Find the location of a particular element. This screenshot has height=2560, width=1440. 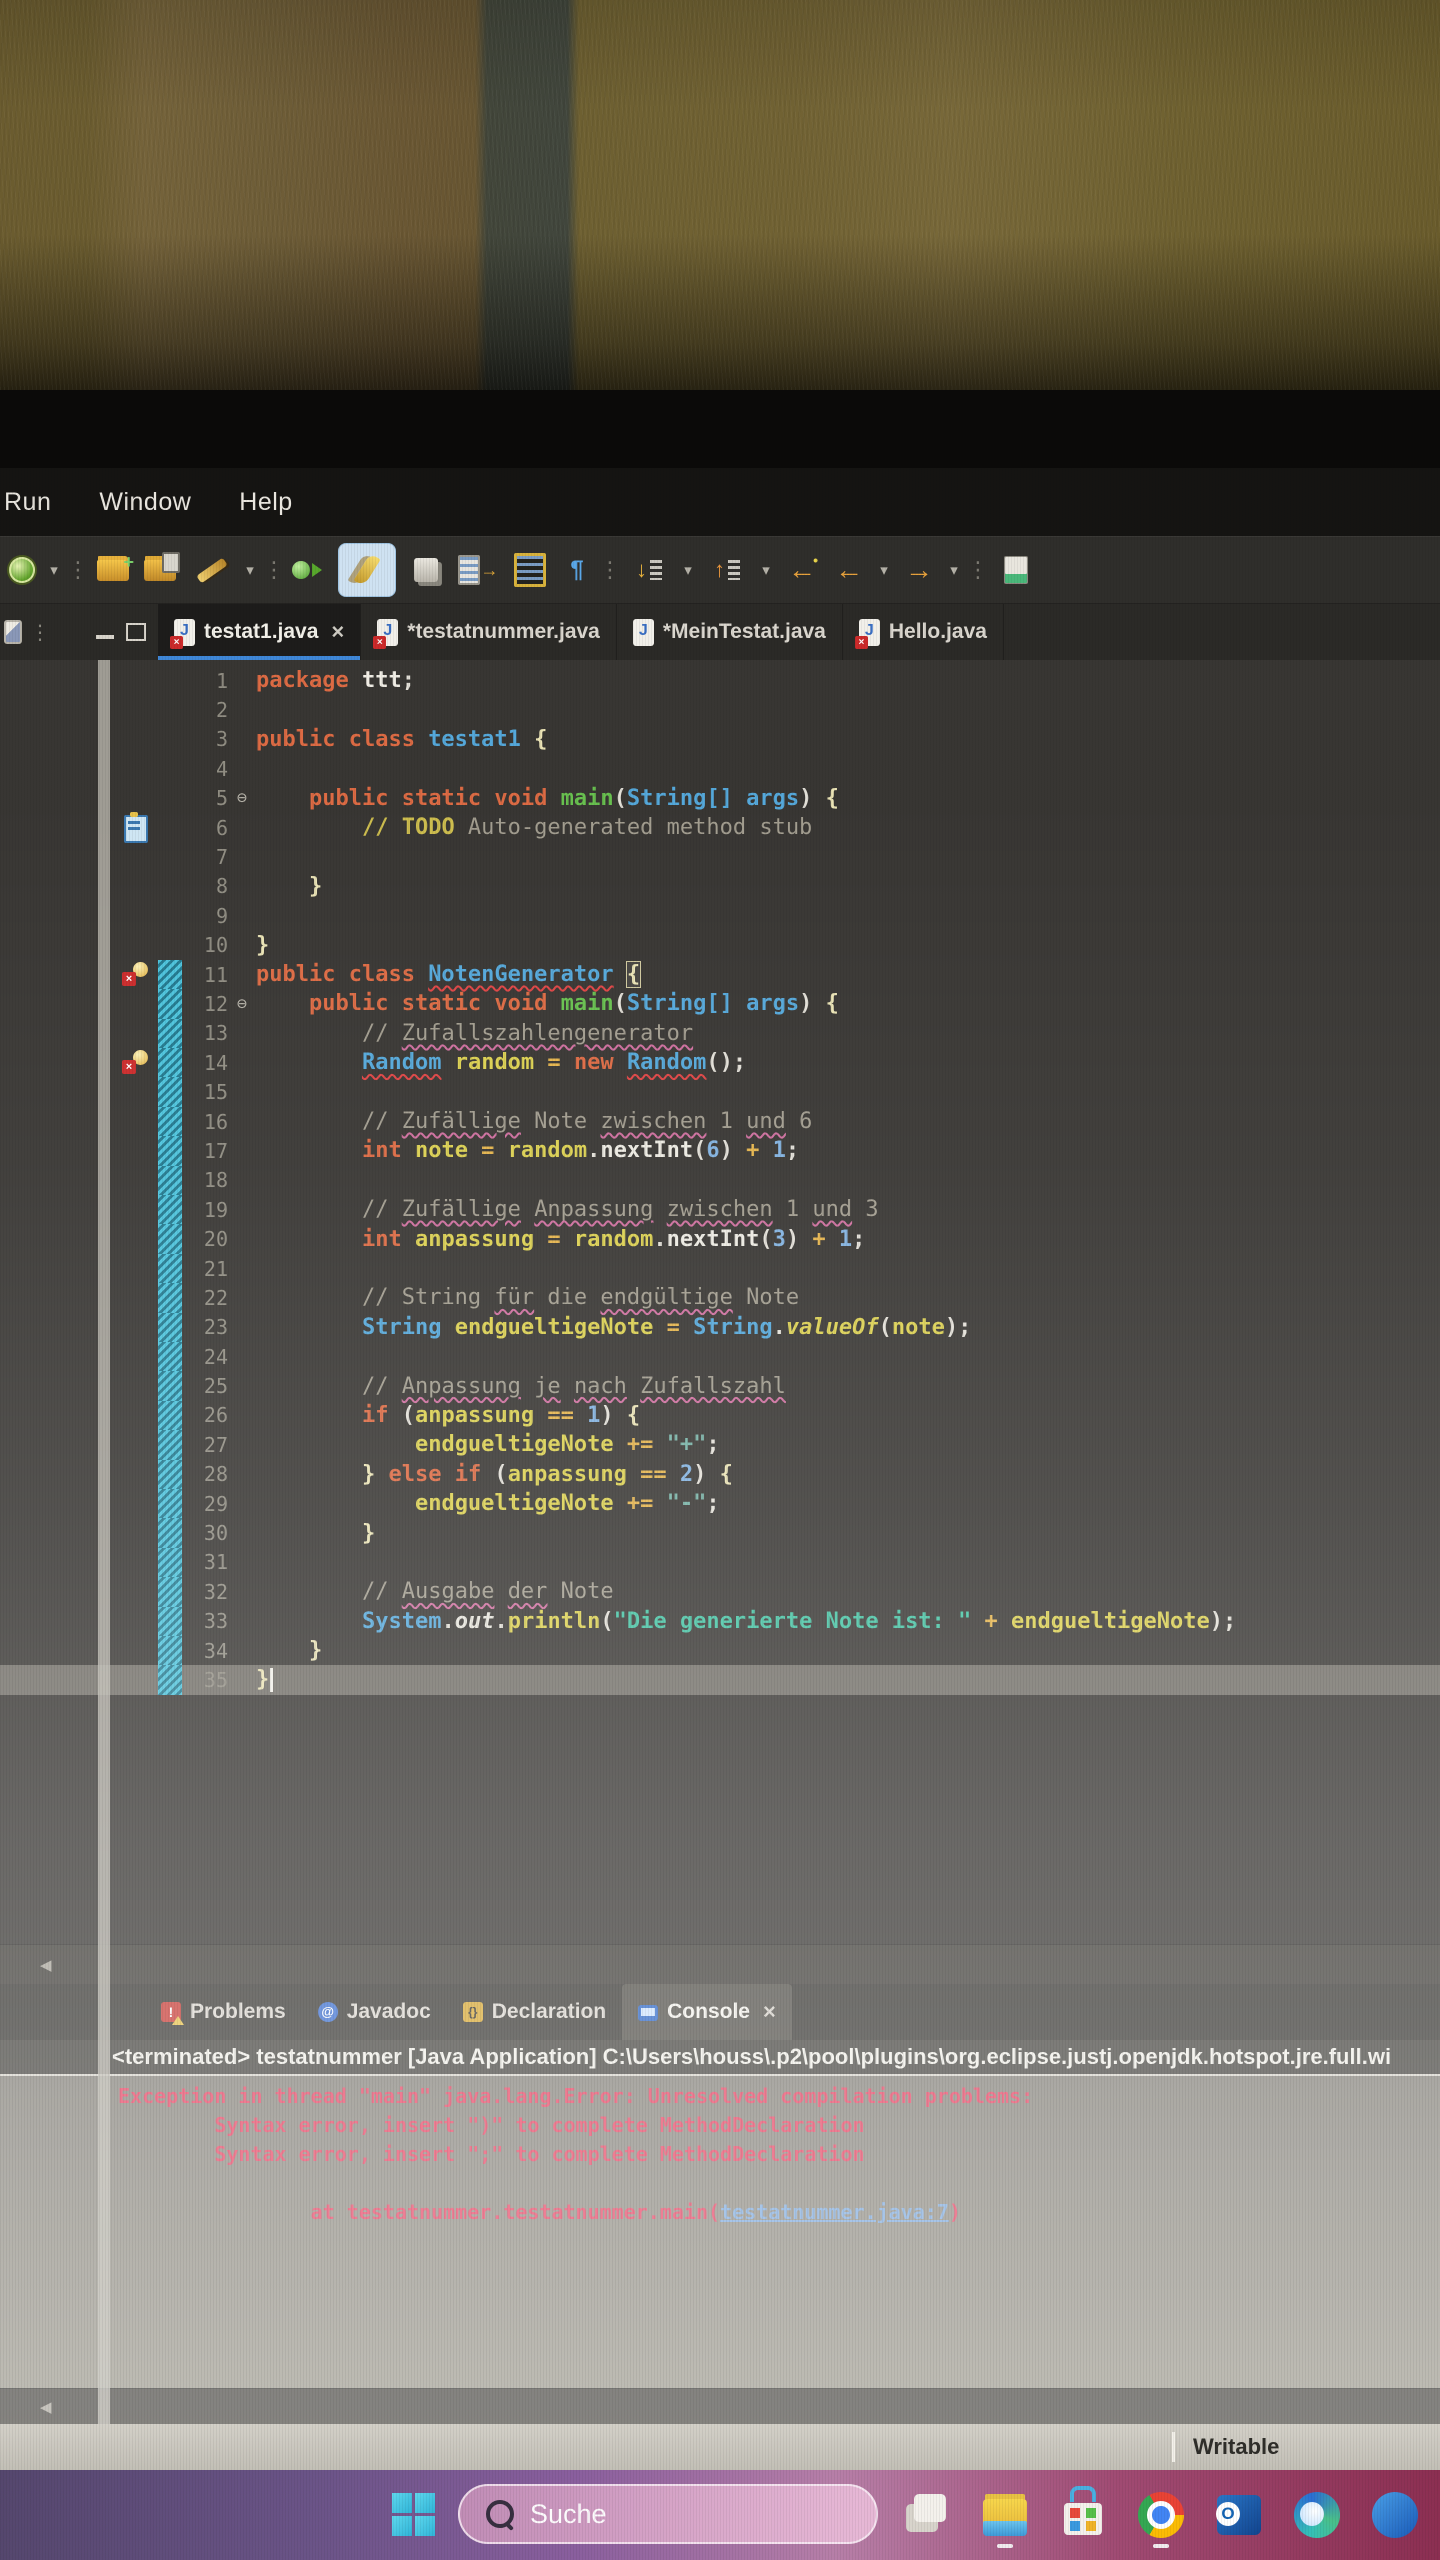

task-marker-icon is located at coordinates (136, 827).